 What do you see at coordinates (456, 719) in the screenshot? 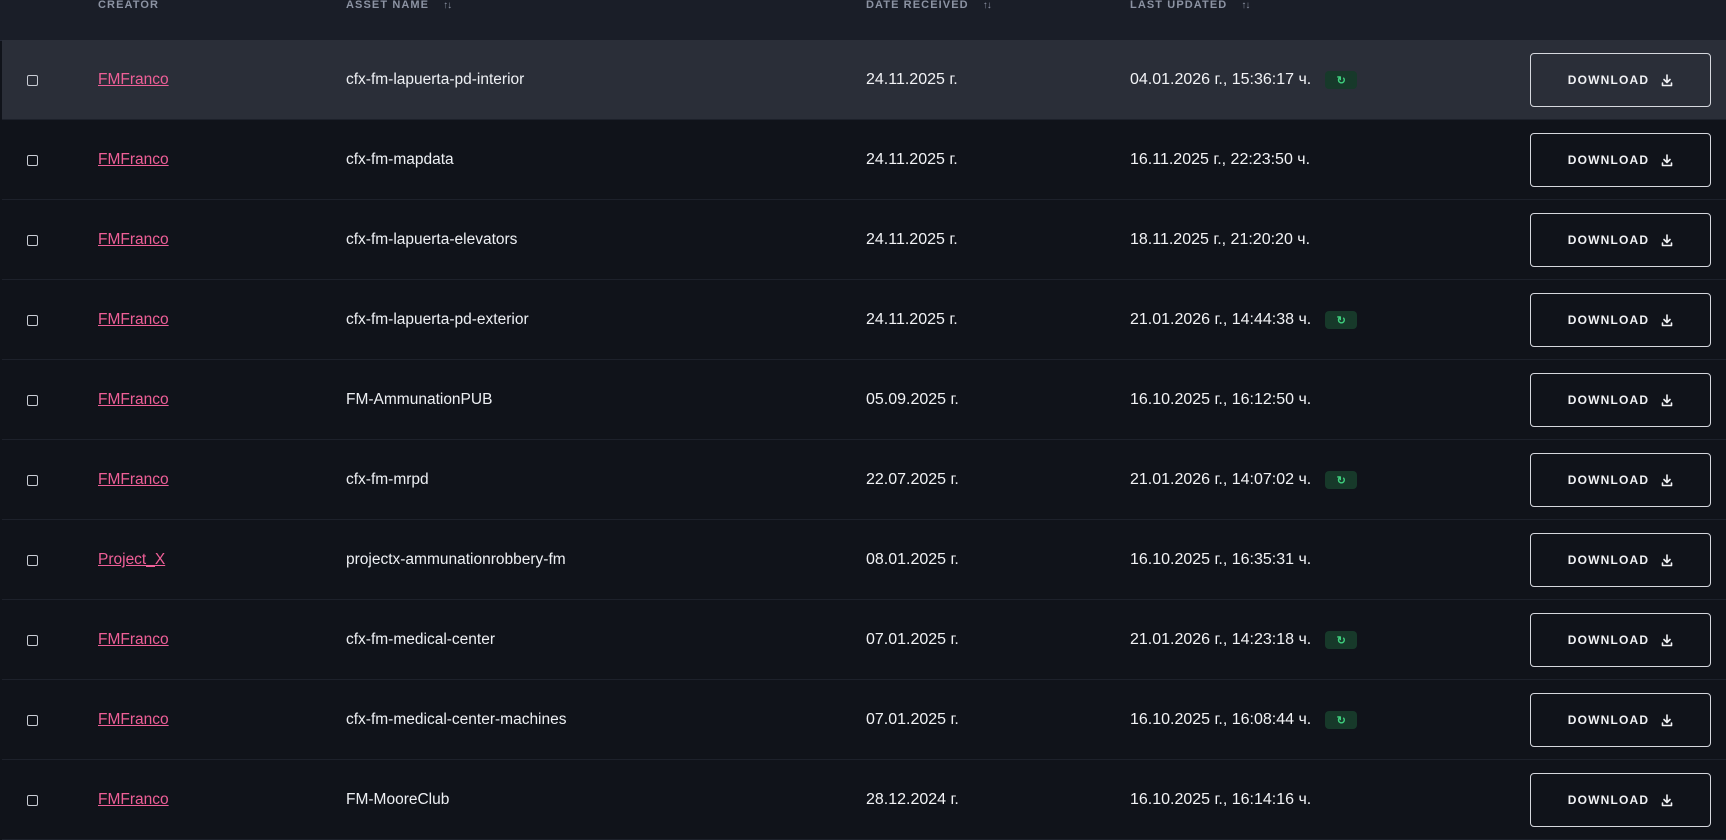
I see `asset-name: cfx-fm-medical-center-machines` at bounding box center [456, 719].